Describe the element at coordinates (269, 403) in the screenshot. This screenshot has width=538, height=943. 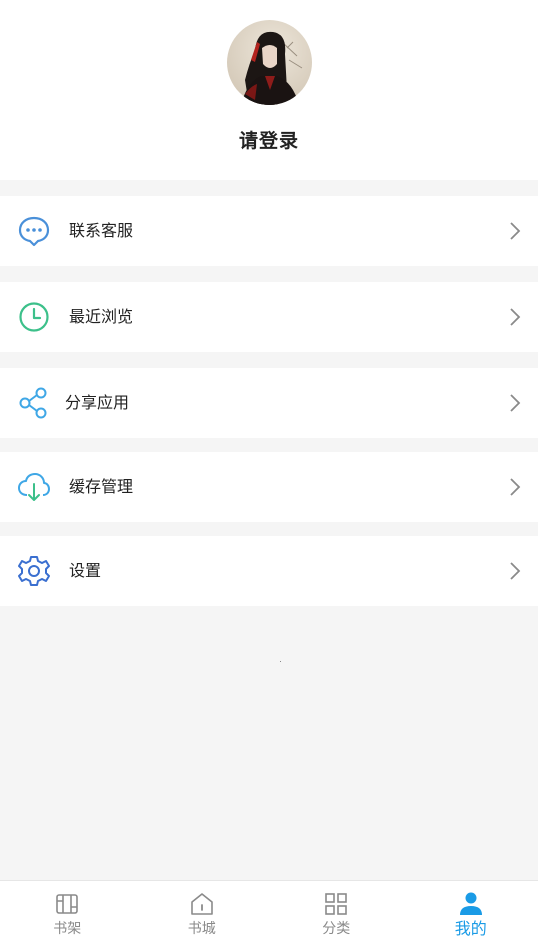
I see `menu-item-share-app: 分享应用` at that location.